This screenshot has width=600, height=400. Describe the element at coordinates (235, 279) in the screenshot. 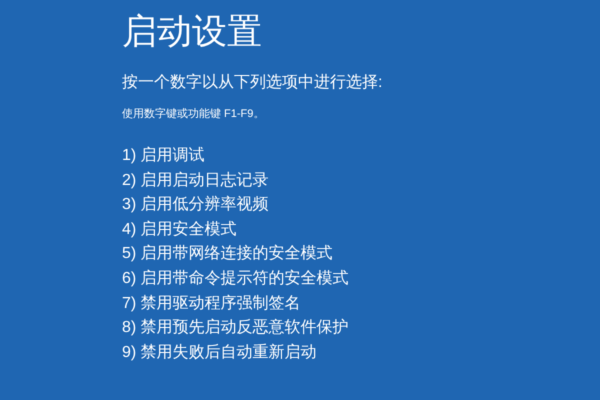

I see `startup-option: 6) 启用带命令提示符的安全模式` at that location.